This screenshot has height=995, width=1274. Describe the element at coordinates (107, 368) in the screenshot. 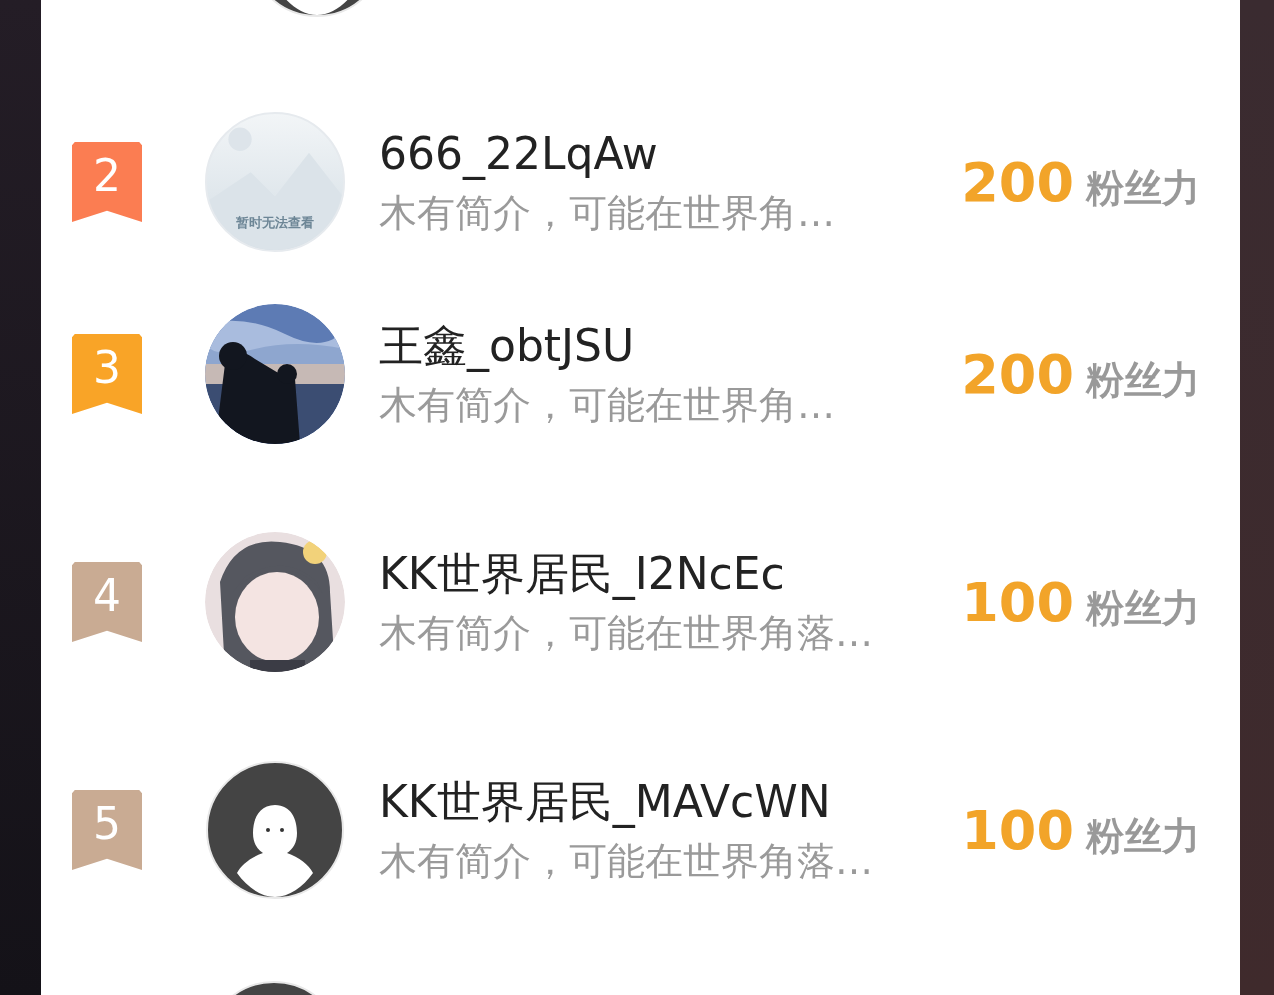

I see `rank-number: 3` at that location.